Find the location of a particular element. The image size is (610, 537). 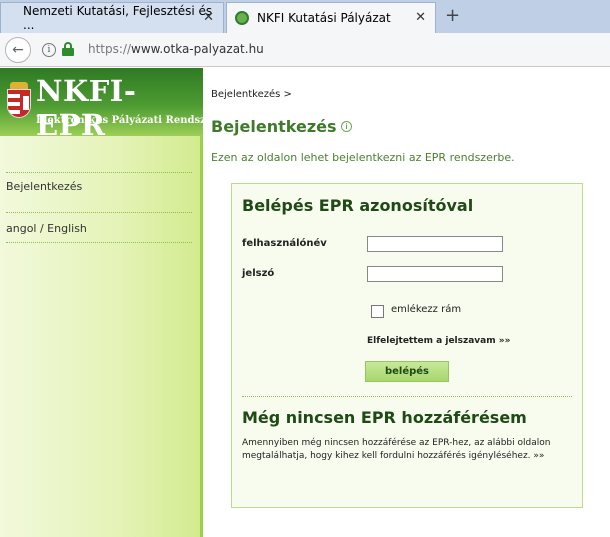

site-logo: NKFI-EPR Elektronikus Pályázati Rendszer is located at coordinates (108, 105).